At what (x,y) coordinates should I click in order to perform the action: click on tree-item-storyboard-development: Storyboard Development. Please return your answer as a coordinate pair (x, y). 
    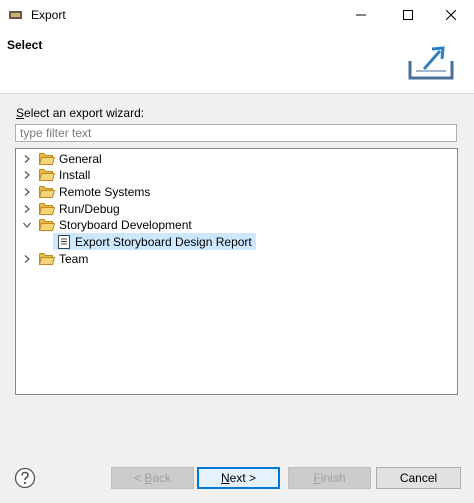
    Looking at the image, I should click on (106, 224).